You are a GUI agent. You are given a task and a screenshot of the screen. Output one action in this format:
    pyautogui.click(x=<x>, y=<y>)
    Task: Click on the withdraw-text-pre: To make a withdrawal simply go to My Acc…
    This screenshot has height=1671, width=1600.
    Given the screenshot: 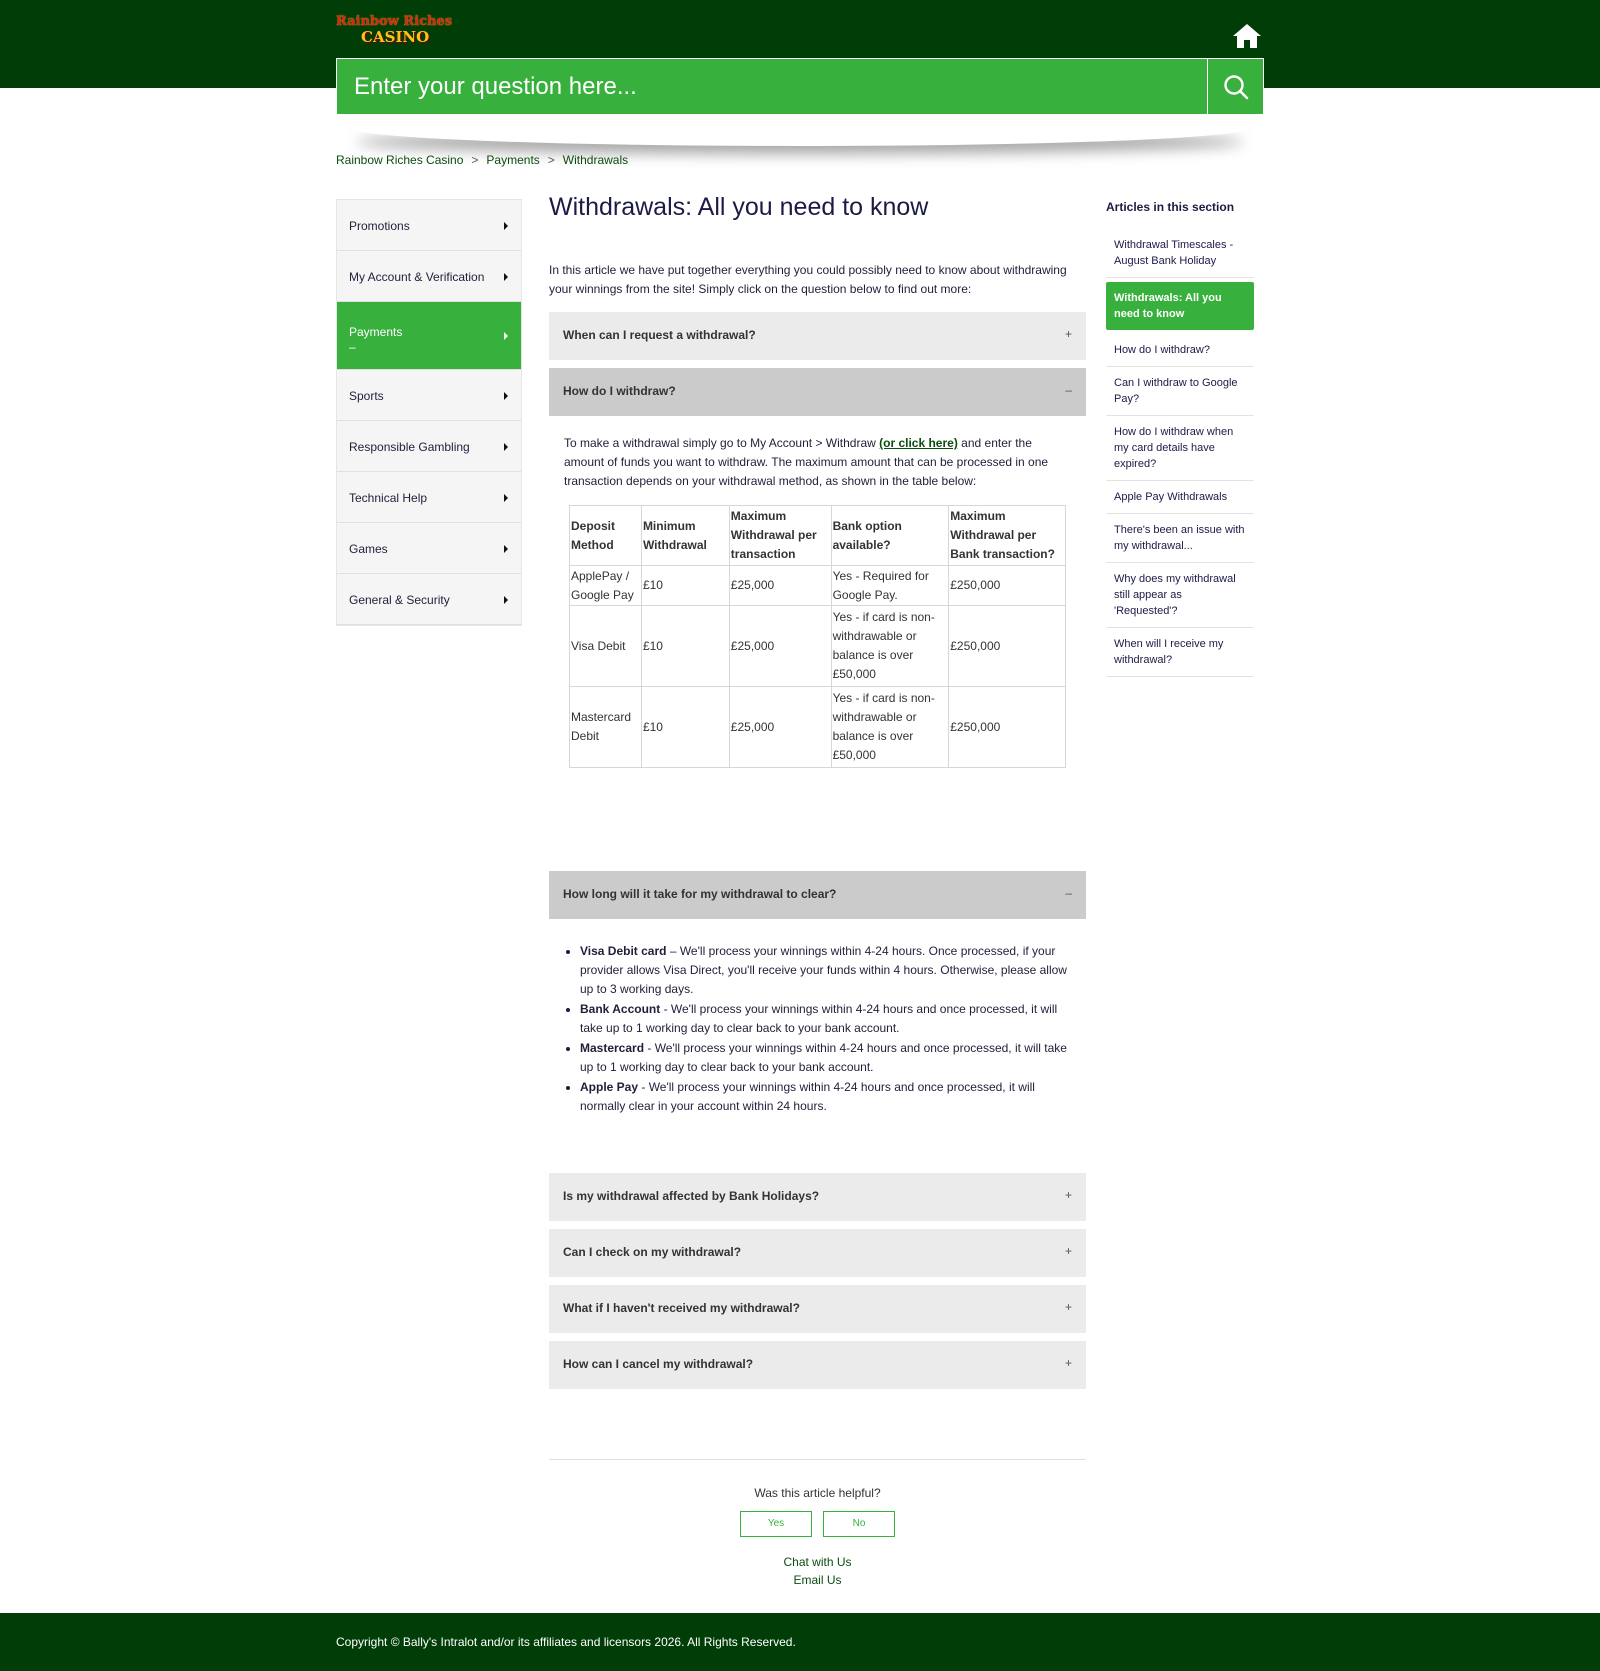 What is the action you would take?
    pyautogui.click(x=722, y=443)
    